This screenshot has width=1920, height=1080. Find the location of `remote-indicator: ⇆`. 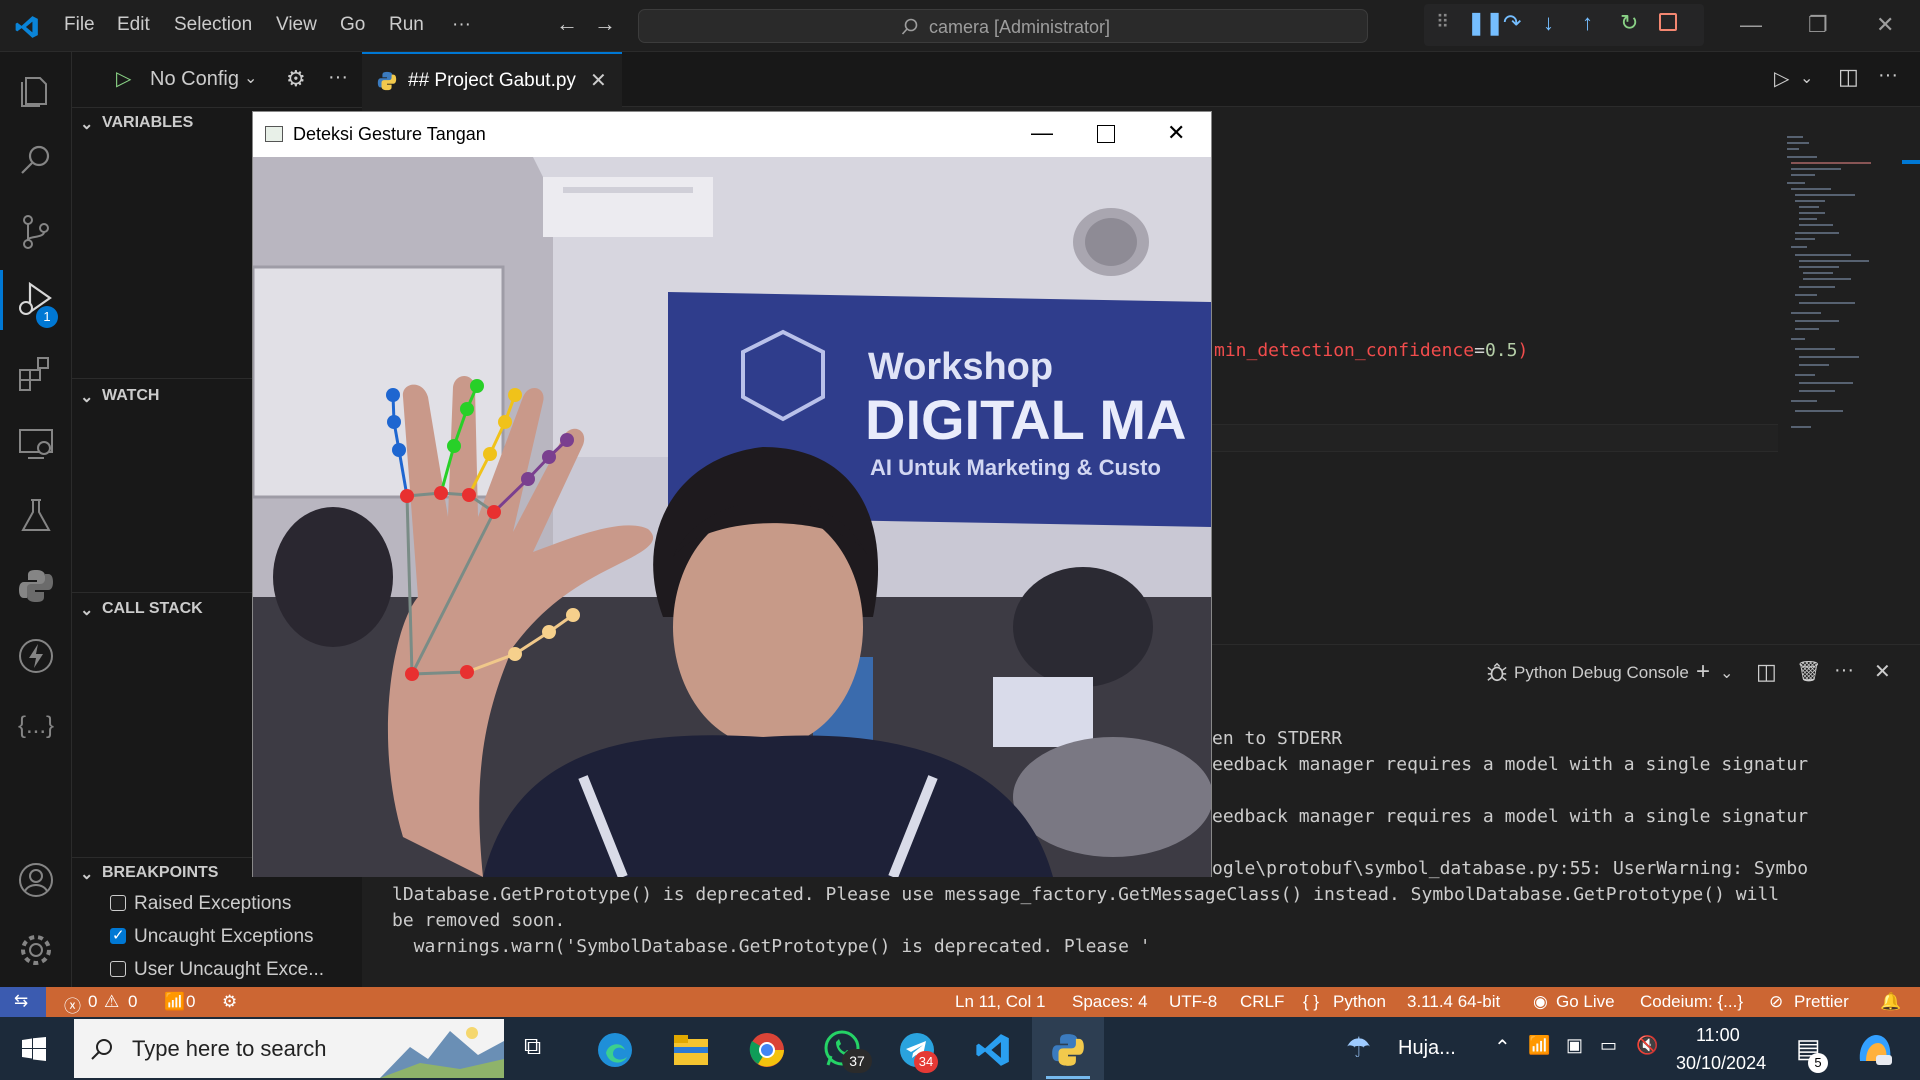

remote-indicator: ⇆ is located at coordinates (23, 1002).